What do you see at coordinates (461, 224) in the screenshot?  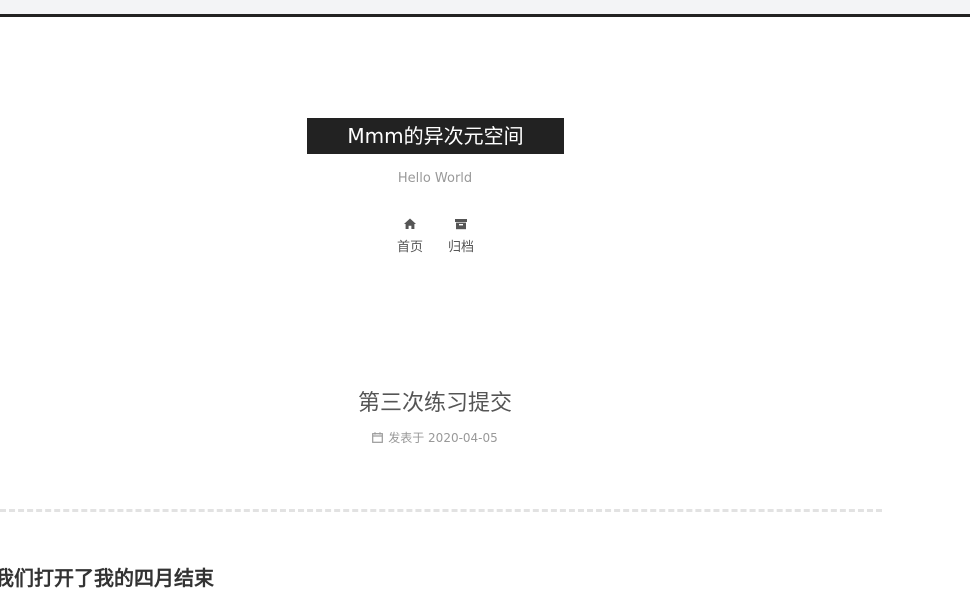 I see `archive-icon` at bounding box center [461, 224].